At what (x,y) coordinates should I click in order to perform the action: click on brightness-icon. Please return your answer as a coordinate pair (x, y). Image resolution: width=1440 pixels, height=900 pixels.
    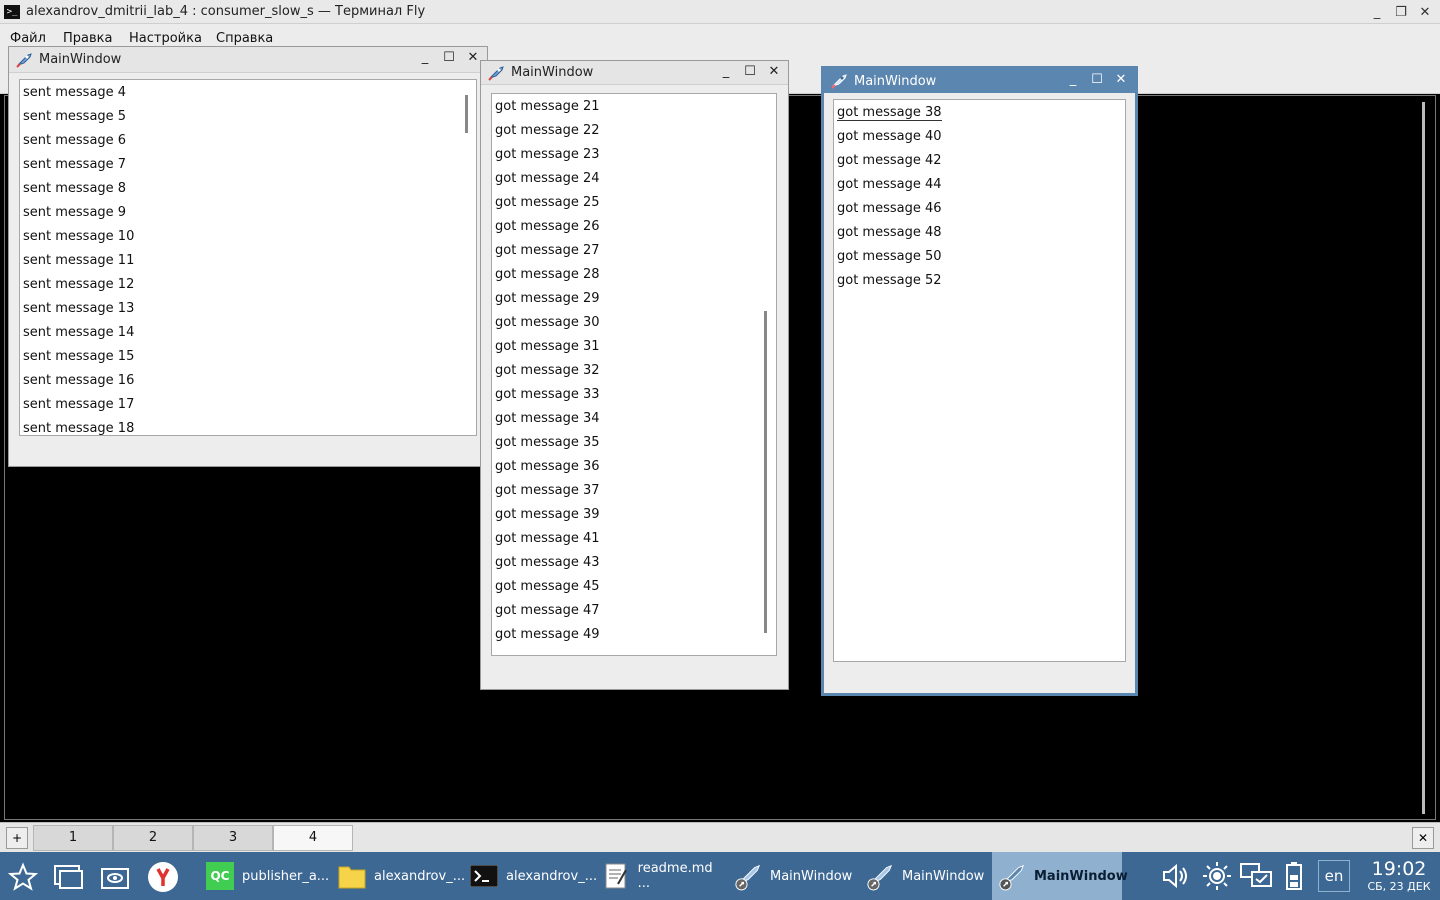
    Looking at the image, I should click on (1217, 876).